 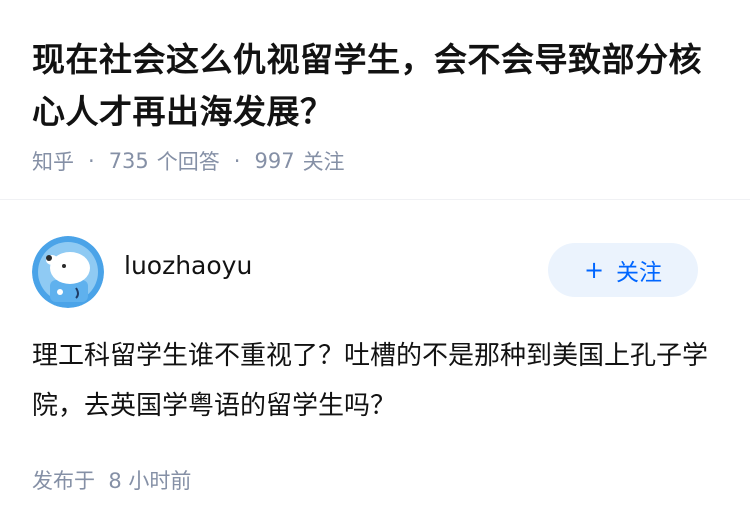 I want to click on followers-label: 关注, so click(x=323, y=162).